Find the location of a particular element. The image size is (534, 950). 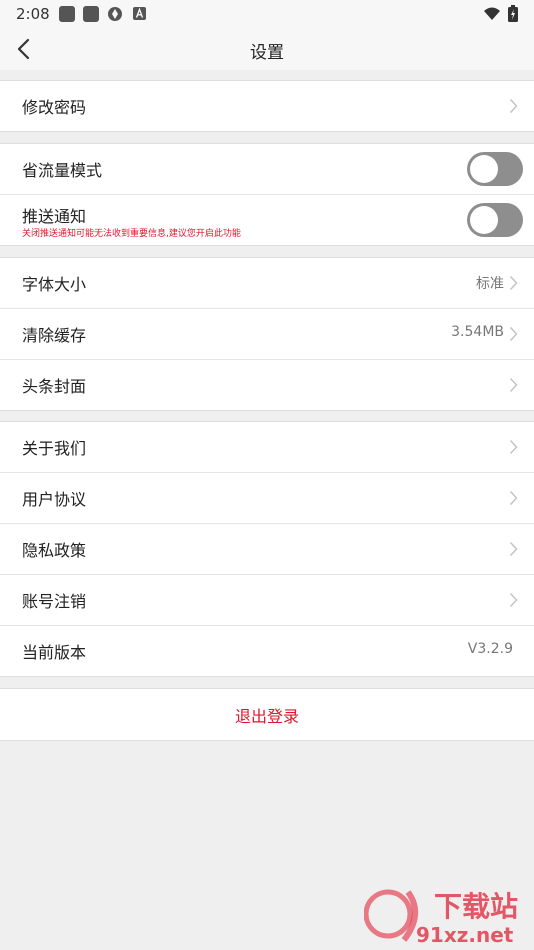

settings-row-user-agreement: 用户协议 is located at coordinates (267, 498).